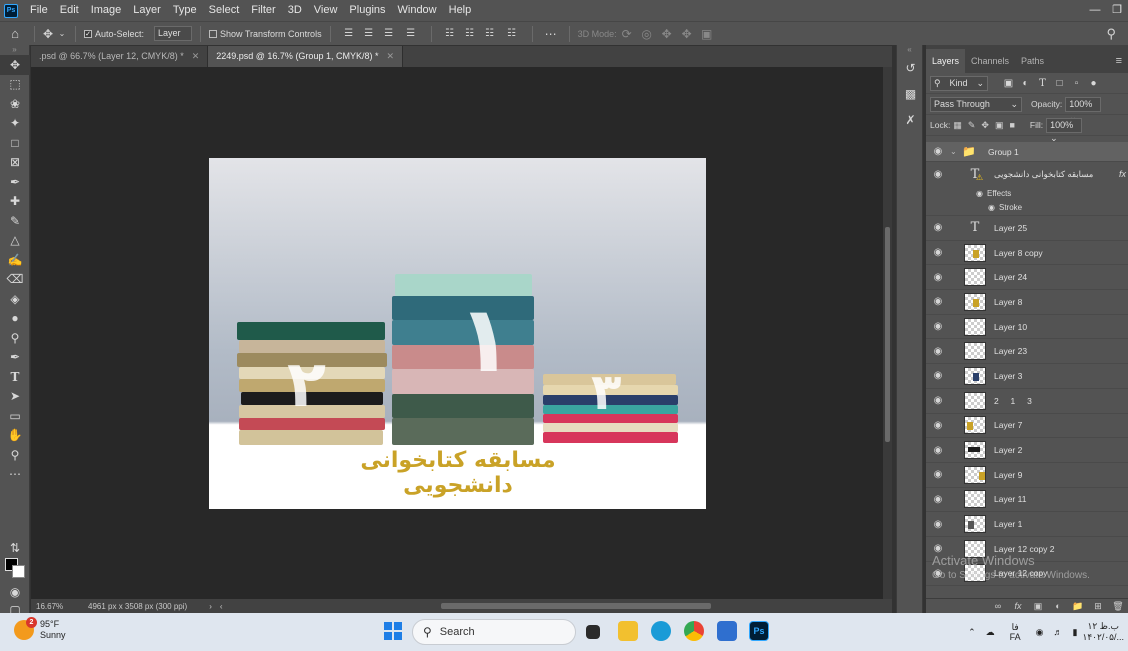 The width and height of the screenshot is (1128, 651). Describe the element at coordinates (15, 260) in the screenshot. I see `history-brush-tool-icon: ✍` at that location.